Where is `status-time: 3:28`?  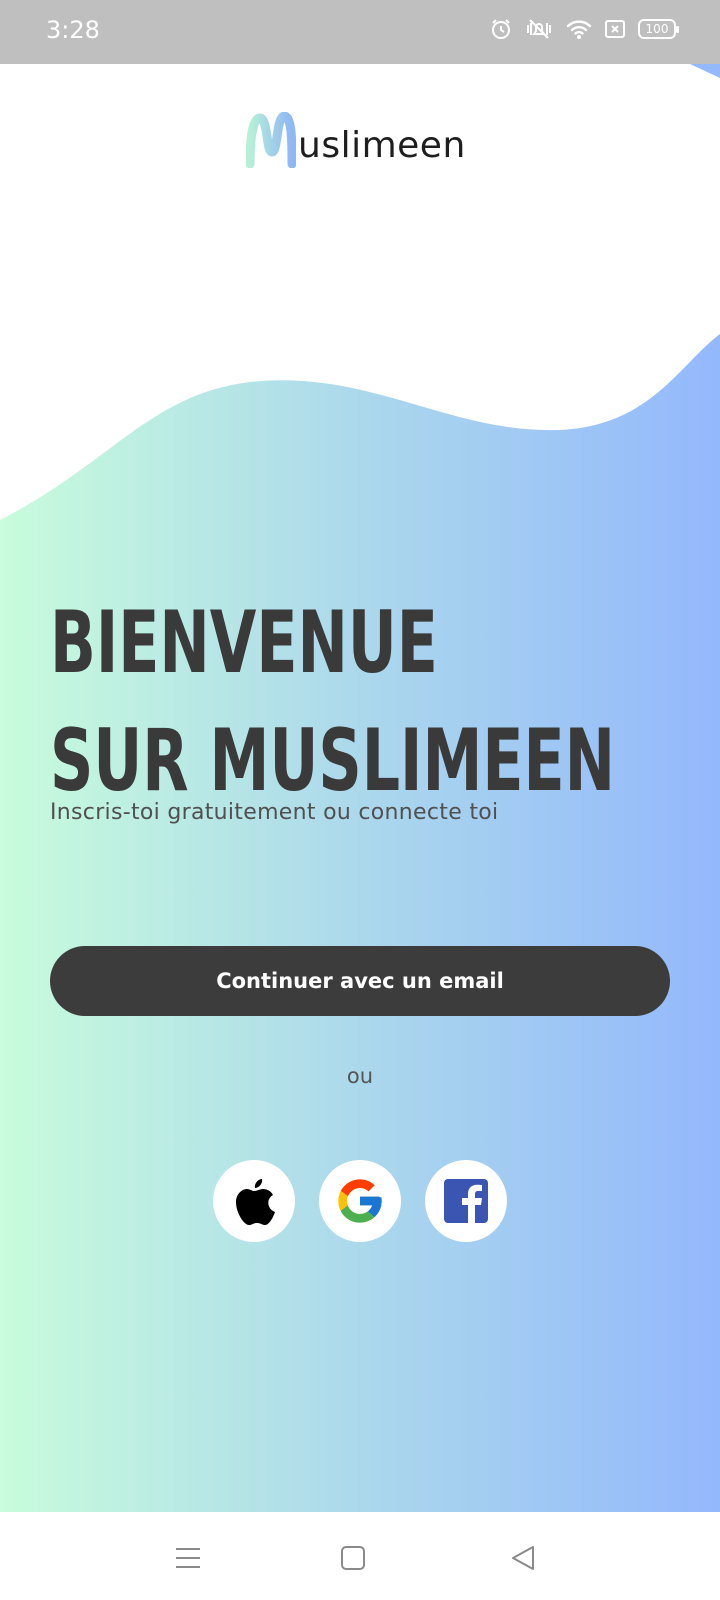 status-time: 3:28 is located at coordinates (73, 30).